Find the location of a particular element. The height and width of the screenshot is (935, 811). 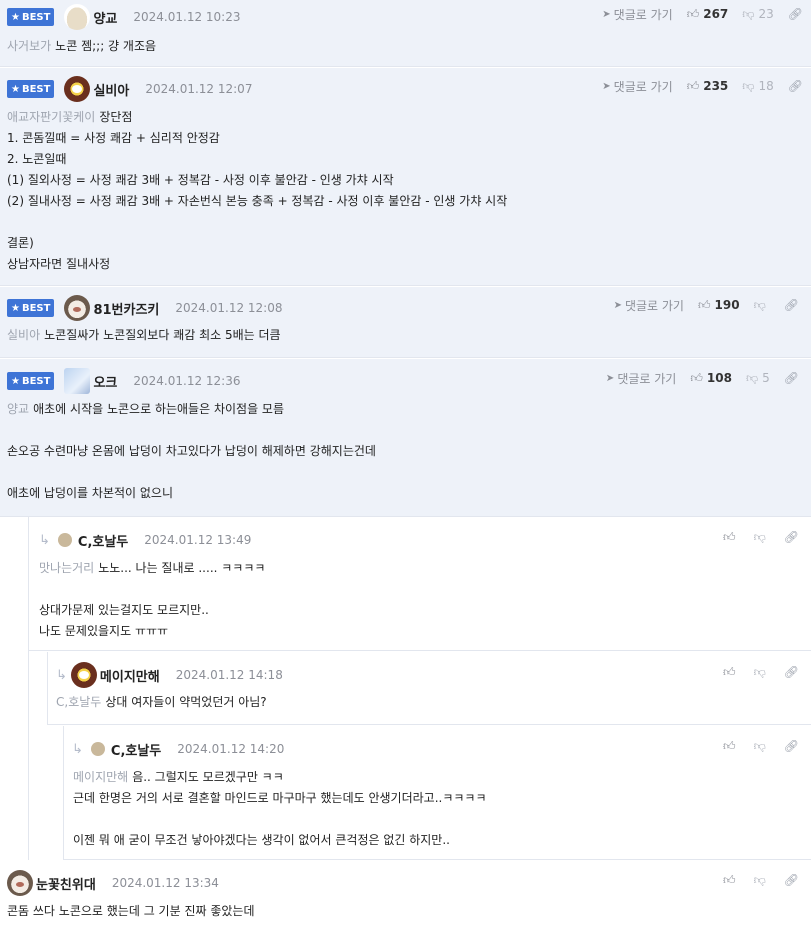

comment-author: 81번카즈키 is located at coordinates (126, 308).